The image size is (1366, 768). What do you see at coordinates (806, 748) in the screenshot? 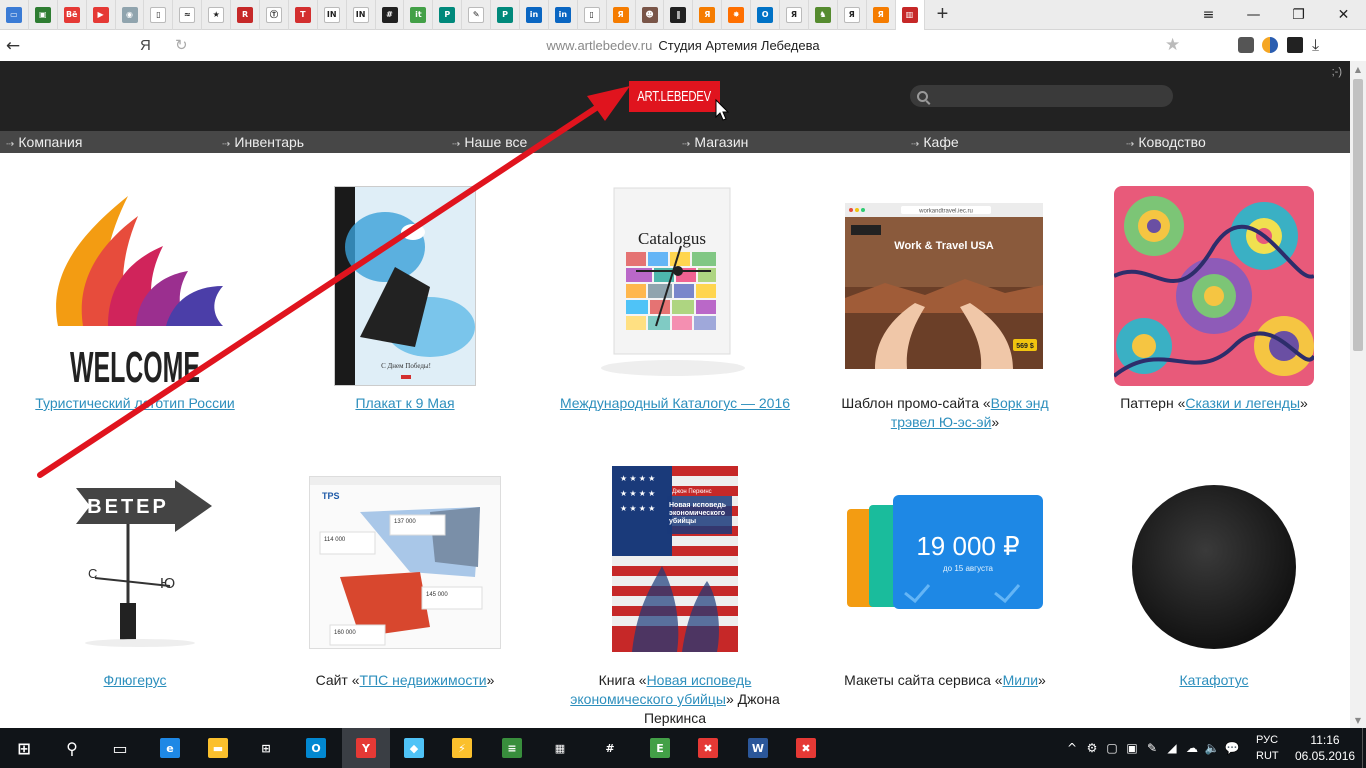
I see `taskbar-button: ✖` at bounding box center [806, 748].